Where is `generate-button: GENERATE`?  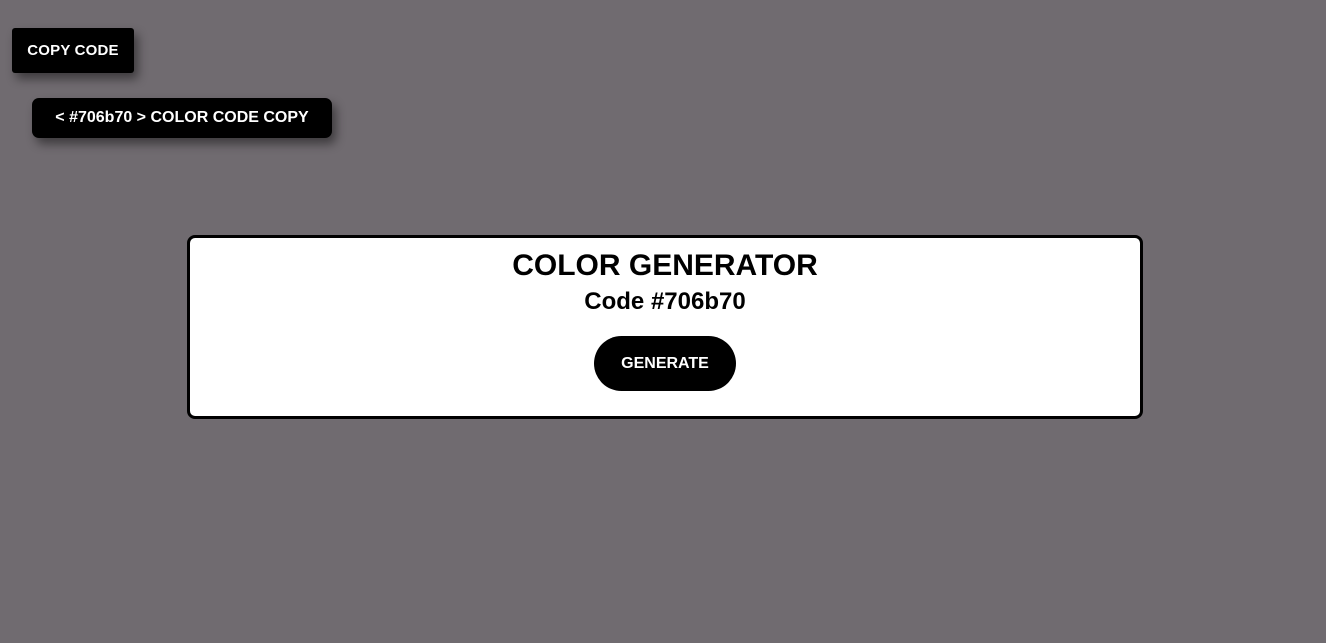
generate-button: GENERATE is located at coordinates (665, 363).